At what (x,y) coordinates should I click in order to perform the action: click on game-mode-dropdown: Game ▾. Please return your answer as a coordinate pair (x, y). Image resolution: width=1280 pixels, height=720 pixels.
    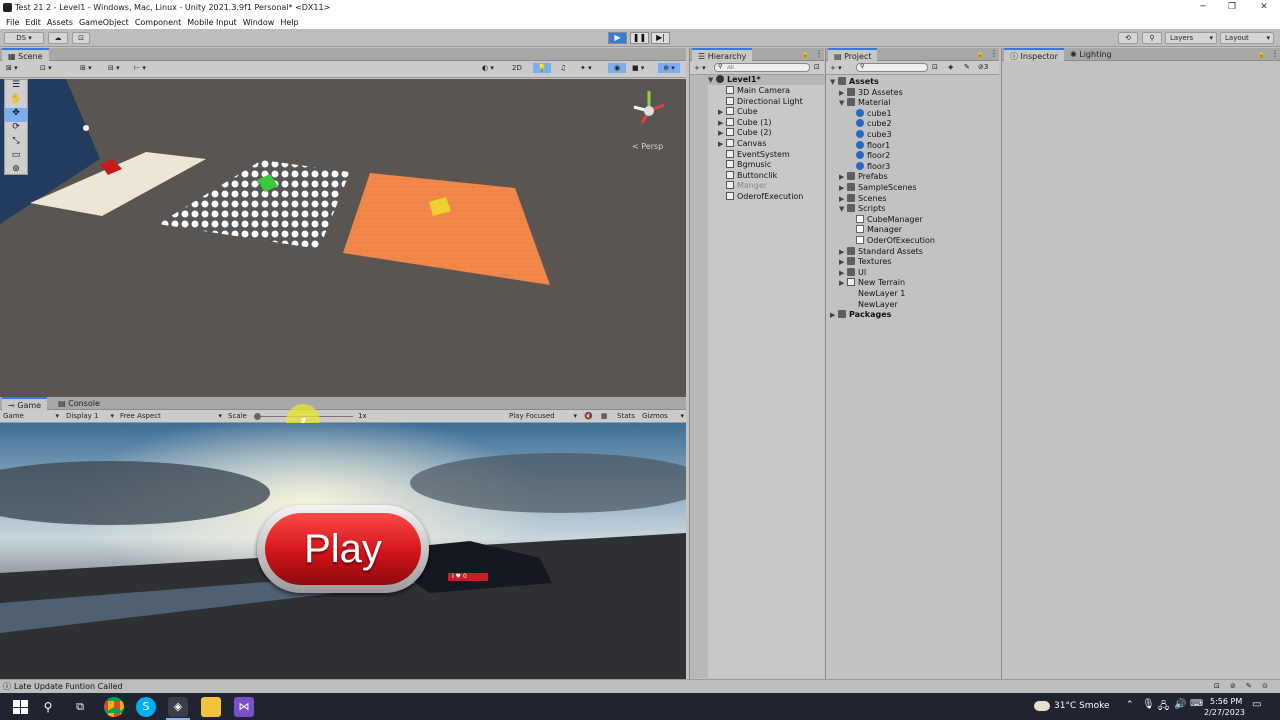
    Looking at the image, I should click on (31, 416).